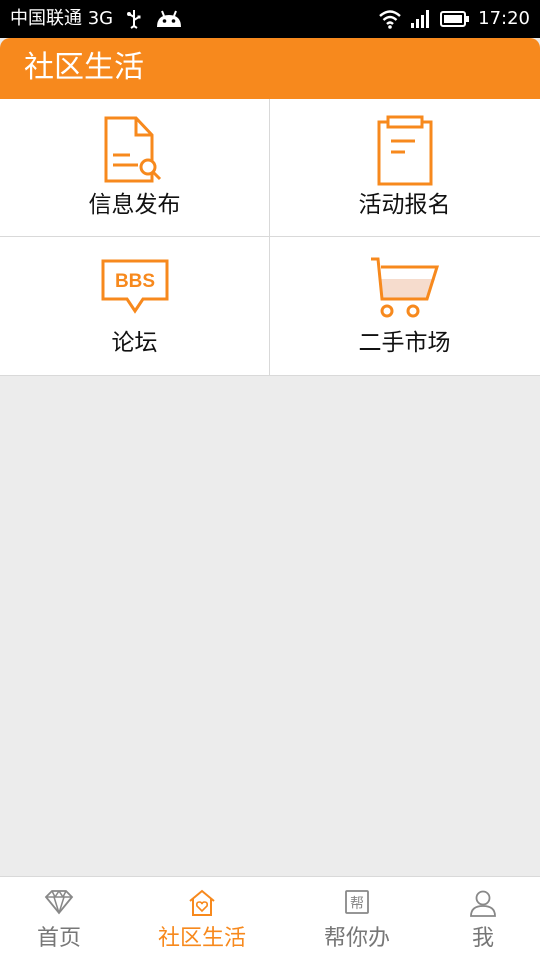 The image size is (540, 960). I want to click on status-left: 中国联通 3G, so click(96, 19).